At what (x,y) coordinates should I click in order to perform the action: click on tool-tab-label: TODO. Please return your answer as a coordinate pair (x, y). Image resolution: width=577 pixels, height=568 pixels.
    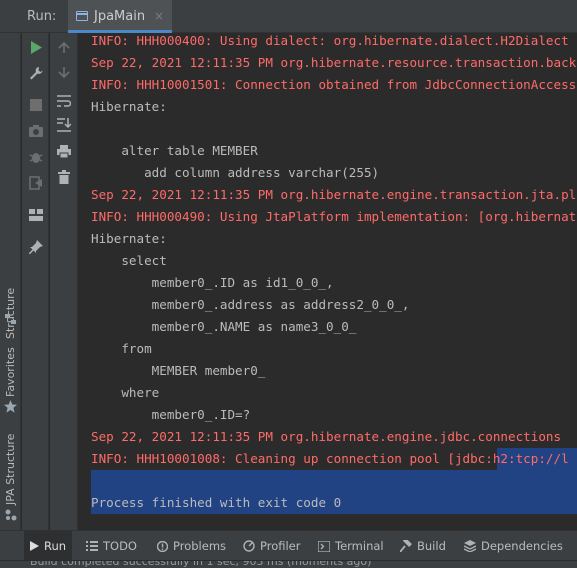
    Looking at the image, I should click on (120, 546).